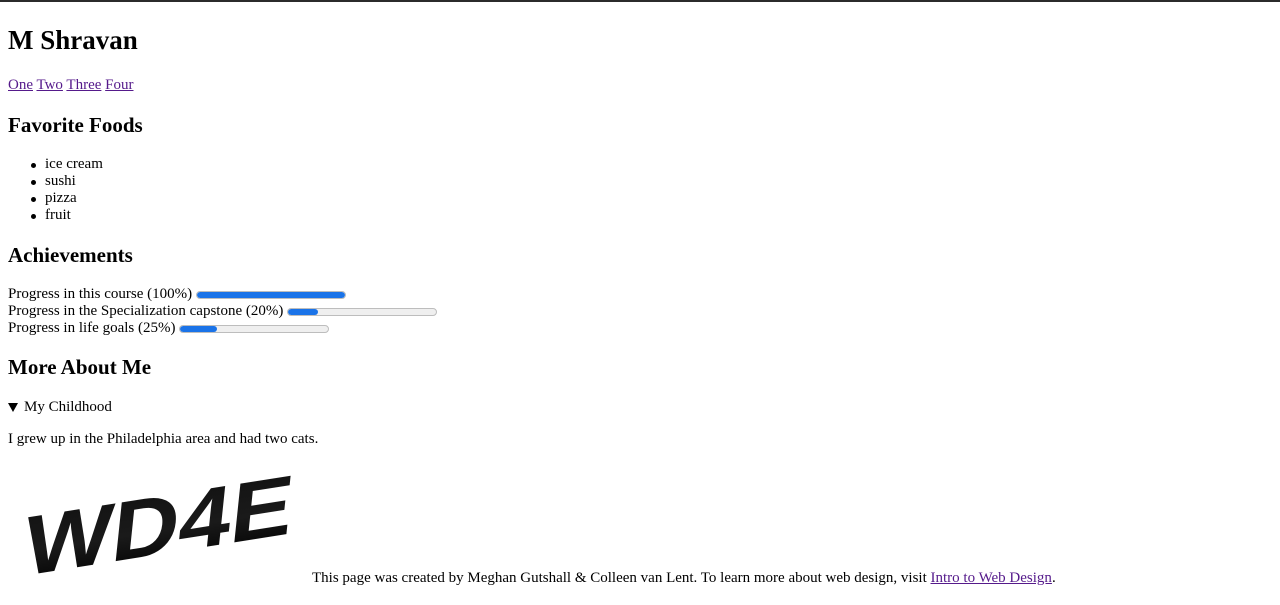 The height and width of the screenshot is (605, 1280). I want to click on nav-link-three: Three, so click(83, 85).